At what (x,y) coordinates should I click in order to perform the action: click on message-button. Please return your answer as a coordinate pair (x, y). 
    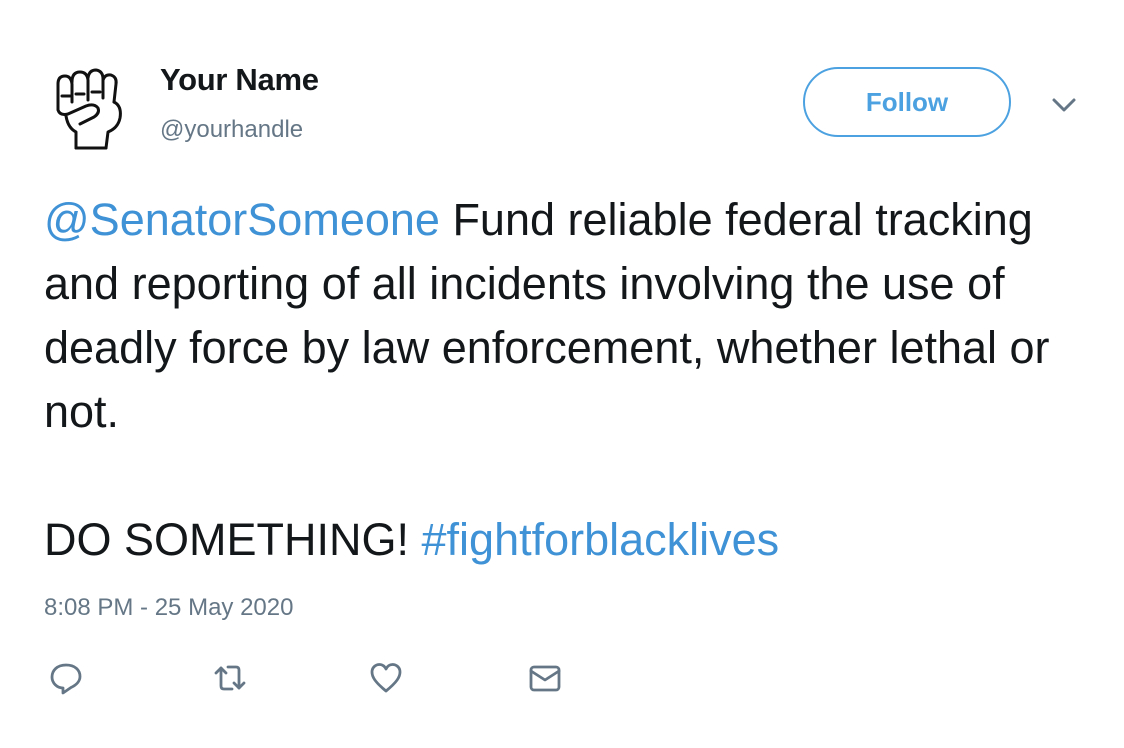
    Looking at the image, I should click on (545, 678).